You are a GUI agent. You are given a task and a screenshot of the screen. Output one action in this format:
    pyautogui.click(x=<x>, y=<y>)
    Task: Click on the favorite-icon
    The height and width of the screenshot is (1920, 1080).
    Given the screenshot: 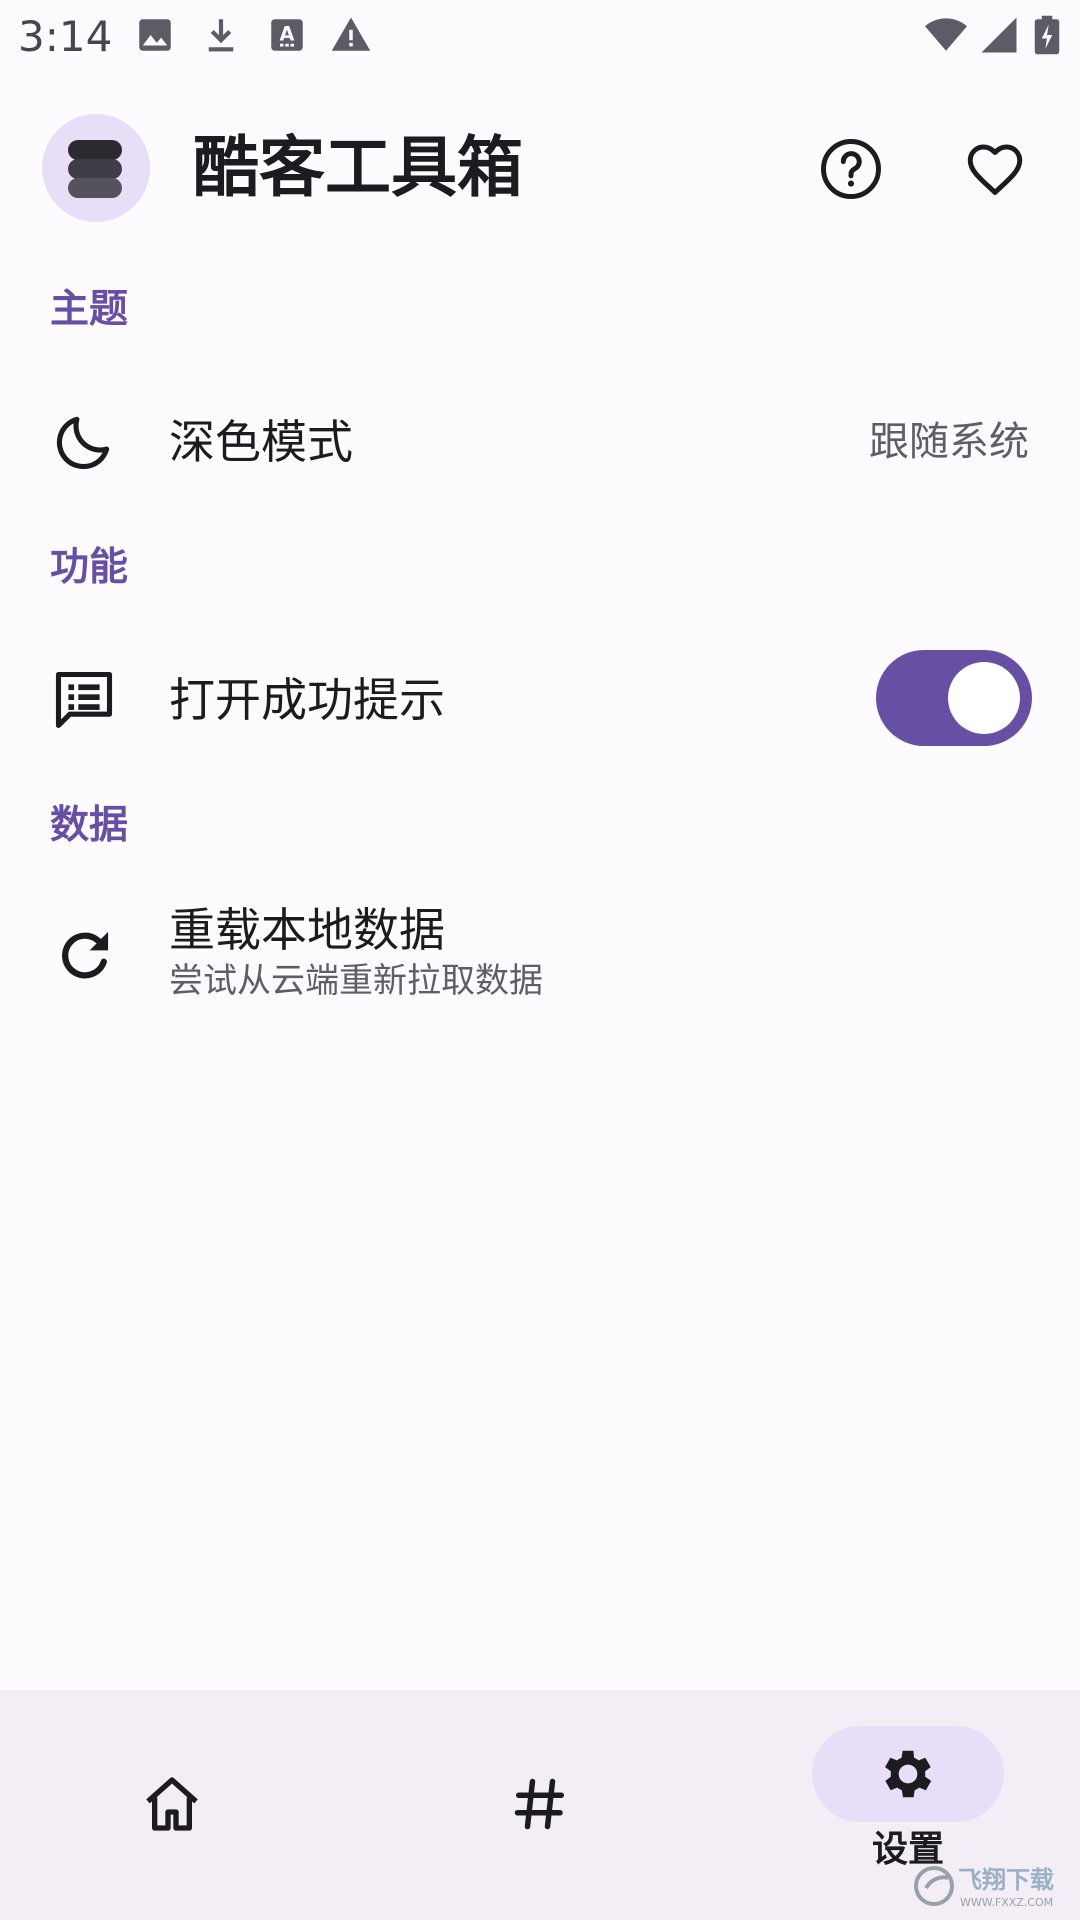 What is the action you would take?
    pyautogui.click(x=995, y=169)
    